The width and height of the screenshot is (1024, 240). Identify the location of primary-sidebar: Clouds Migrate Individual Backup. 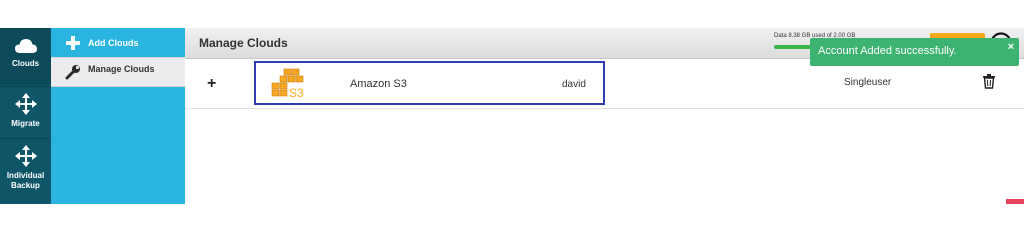
(25, 116).